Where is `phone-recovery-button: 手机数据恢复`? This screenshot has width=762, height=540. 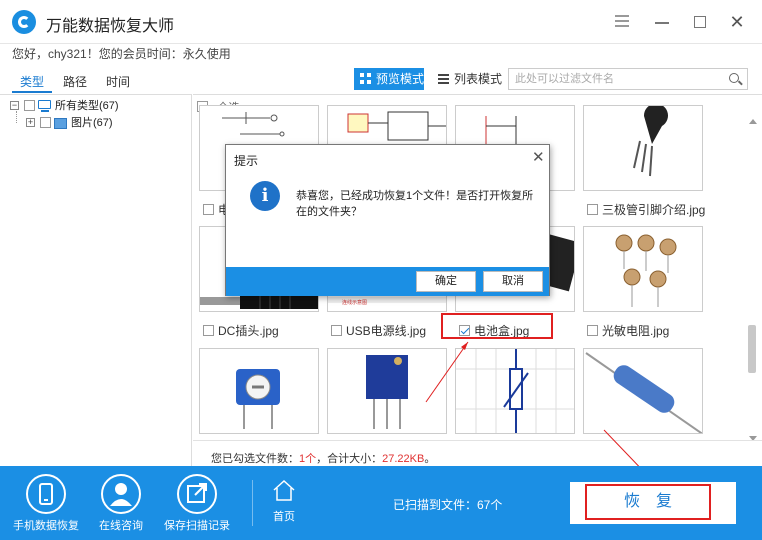 phone-recovery-button: 手机数据恢复 is located at coordinates (46, 503).